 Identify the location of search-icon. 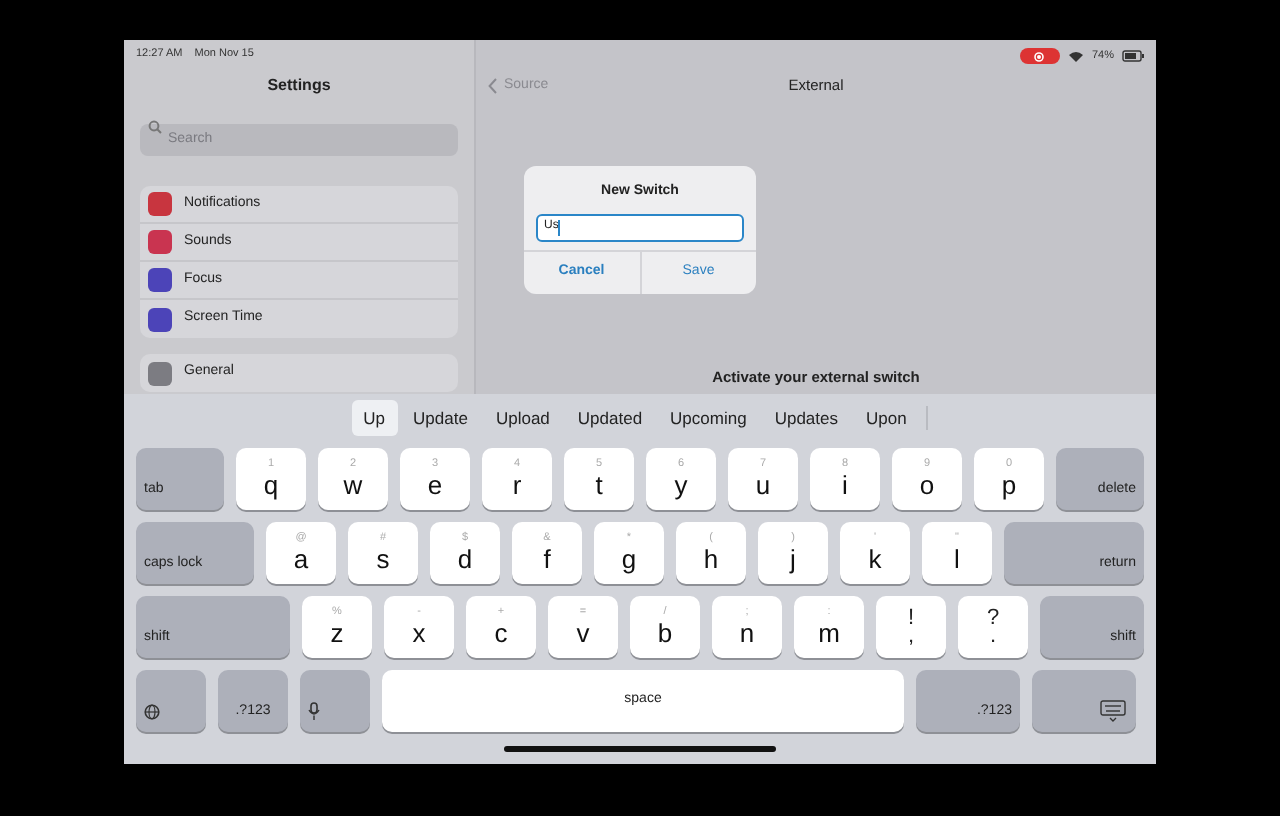
(155, 127).